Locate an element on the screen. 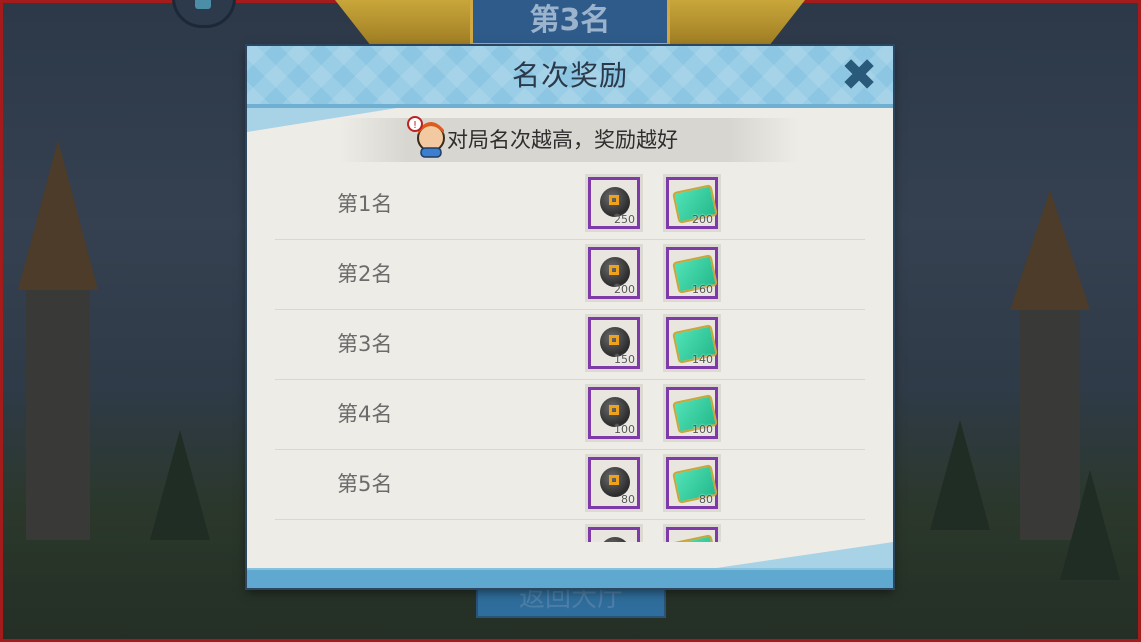  character-avatar-icon: ! is located at coordinates (426, 137).